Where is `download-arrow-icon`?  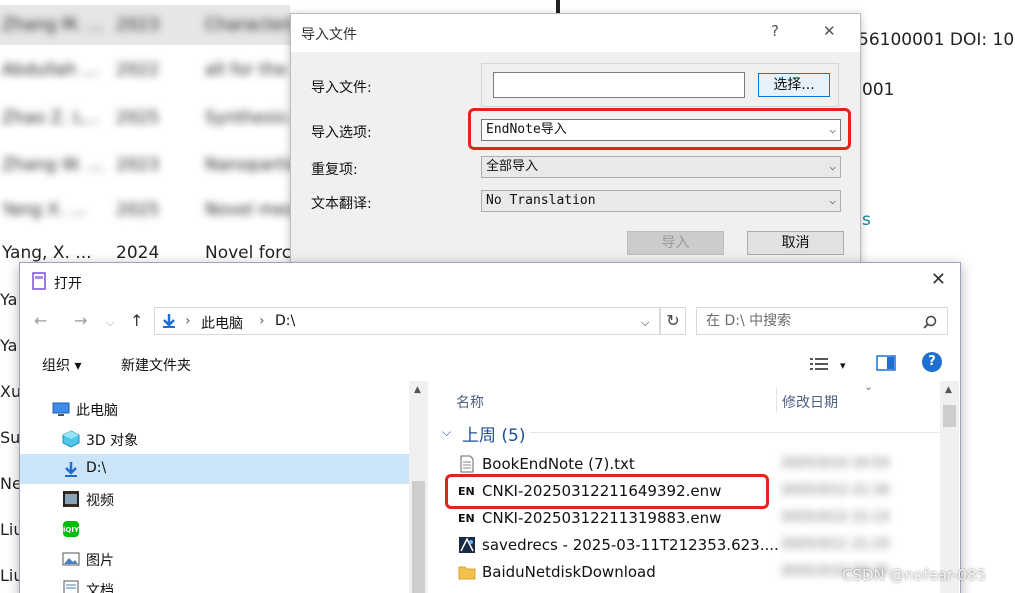
download-arrow-icon is located at coordinates (169, 321).